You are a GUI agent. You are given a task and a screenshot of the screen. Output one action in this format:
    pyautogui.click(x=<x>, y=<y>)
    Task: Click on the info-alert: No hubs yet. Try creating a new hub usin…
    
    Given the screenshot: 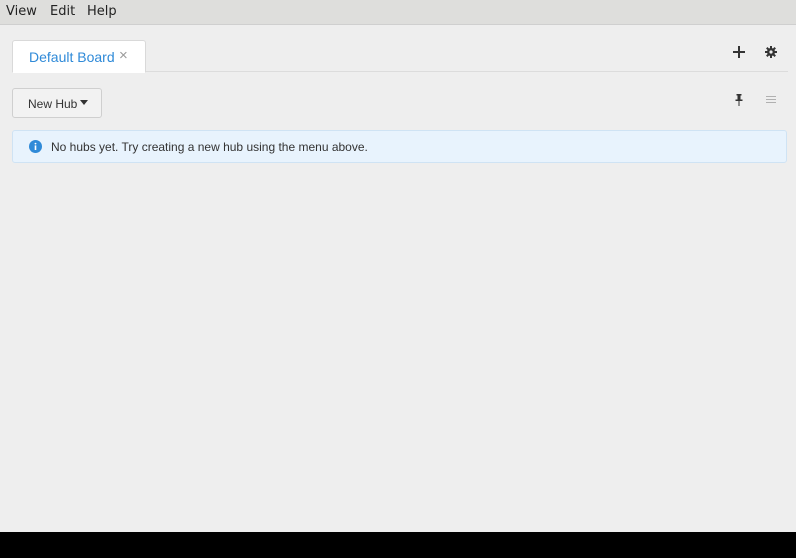 What is the action you would take?
    pyautogui.click(x=399, y=146)
    